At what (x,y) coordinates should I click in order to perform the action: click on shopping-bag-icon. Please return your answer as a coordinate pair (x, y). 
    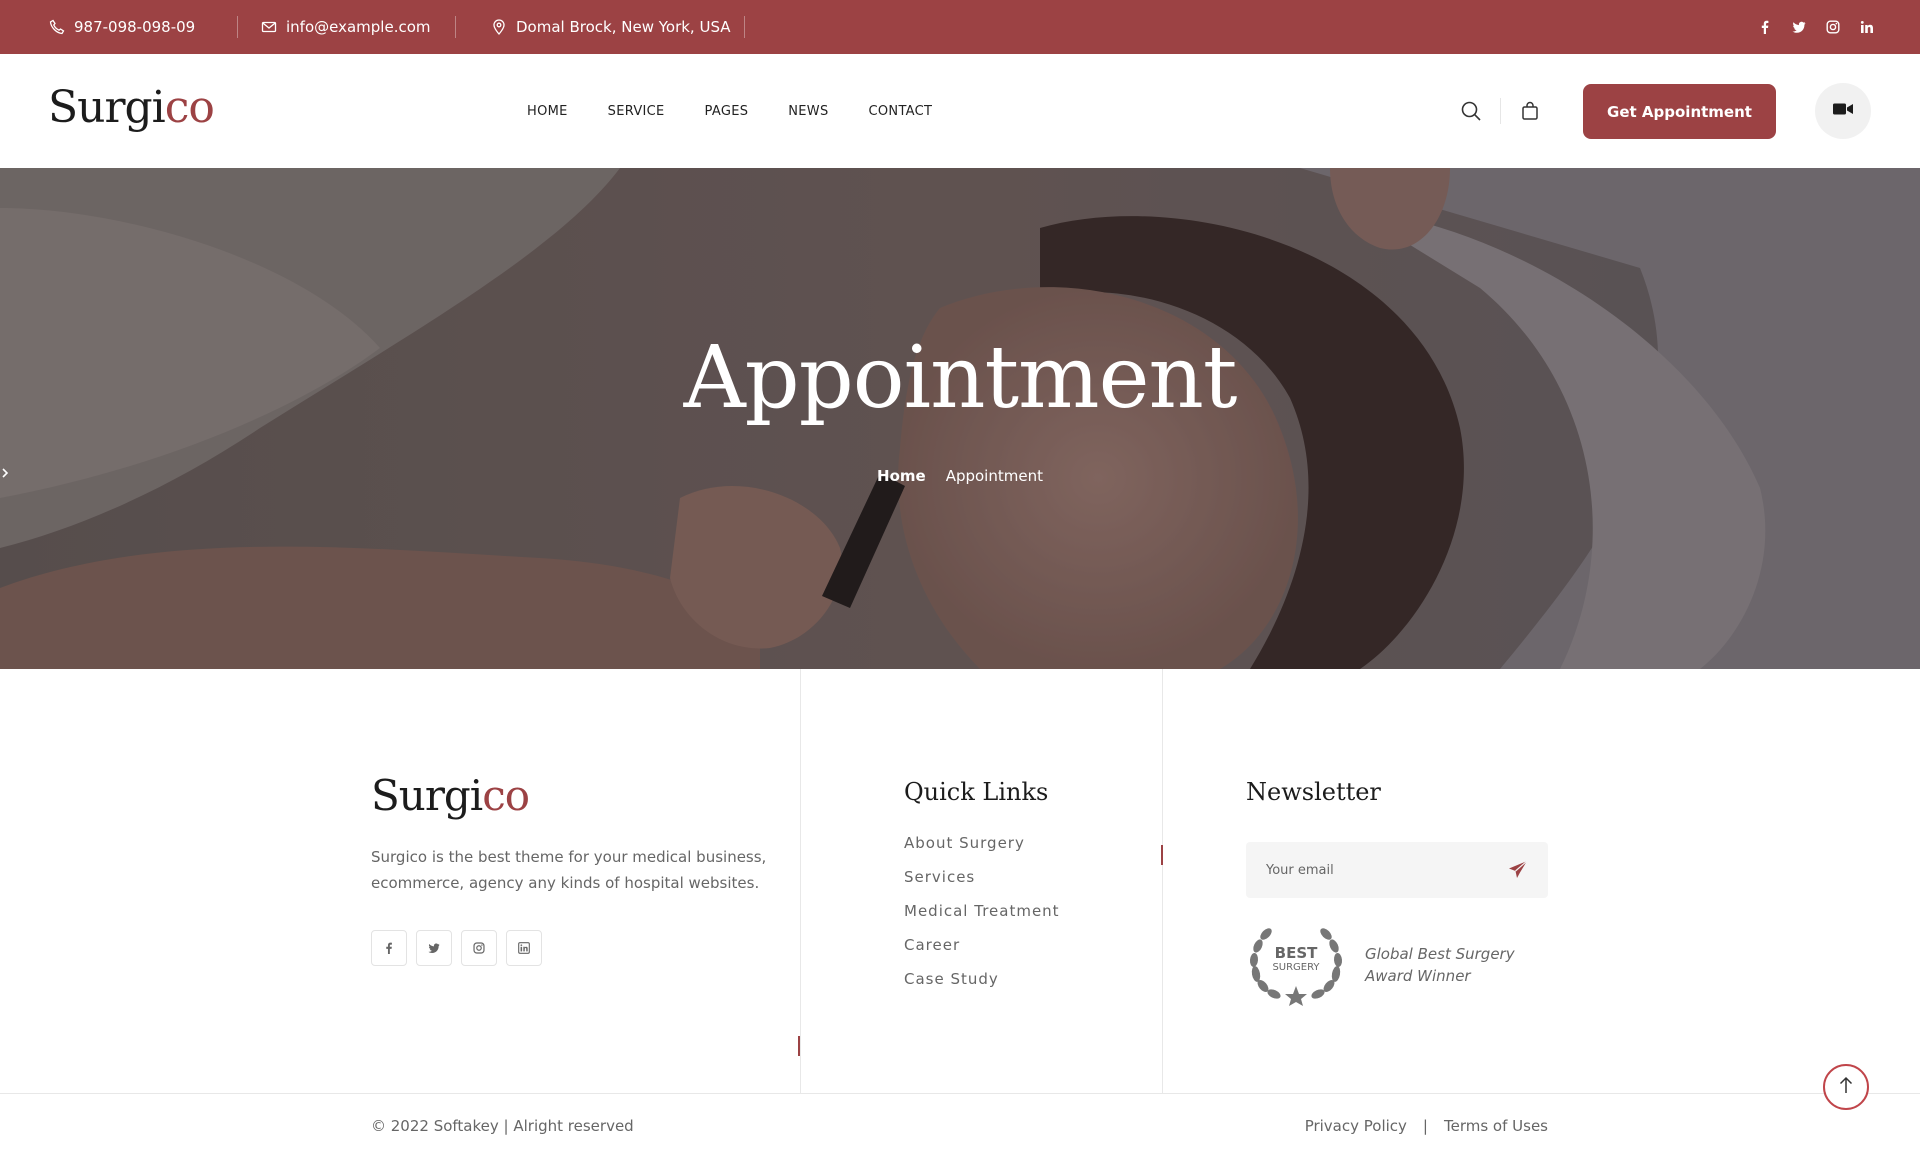
    Looking at the image, I should click on (1530, 111).